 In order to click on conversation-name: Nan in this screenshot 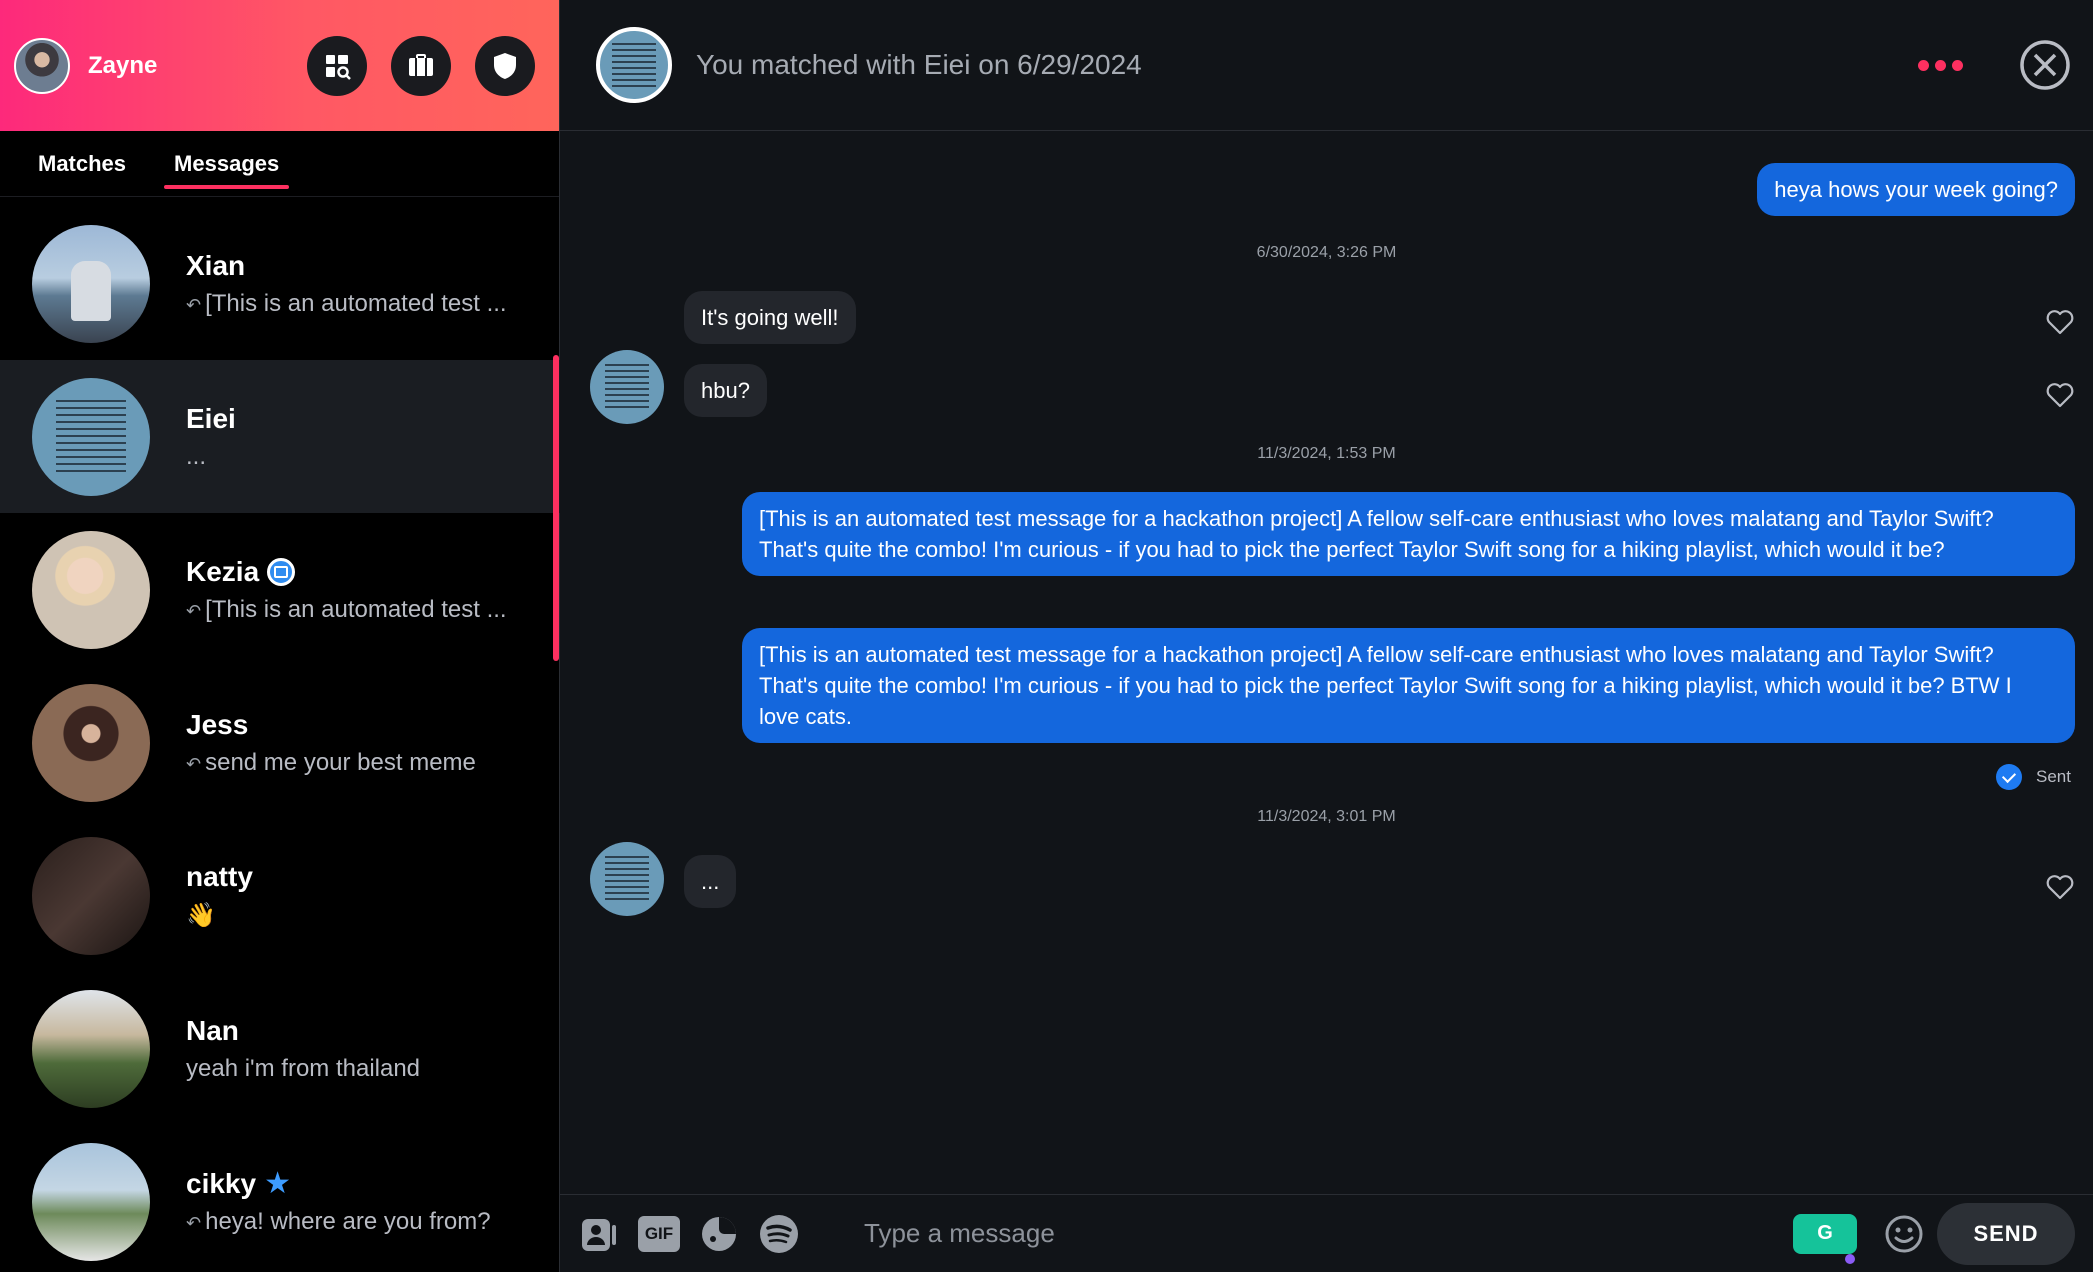, I will do `click(212, 1030)`.